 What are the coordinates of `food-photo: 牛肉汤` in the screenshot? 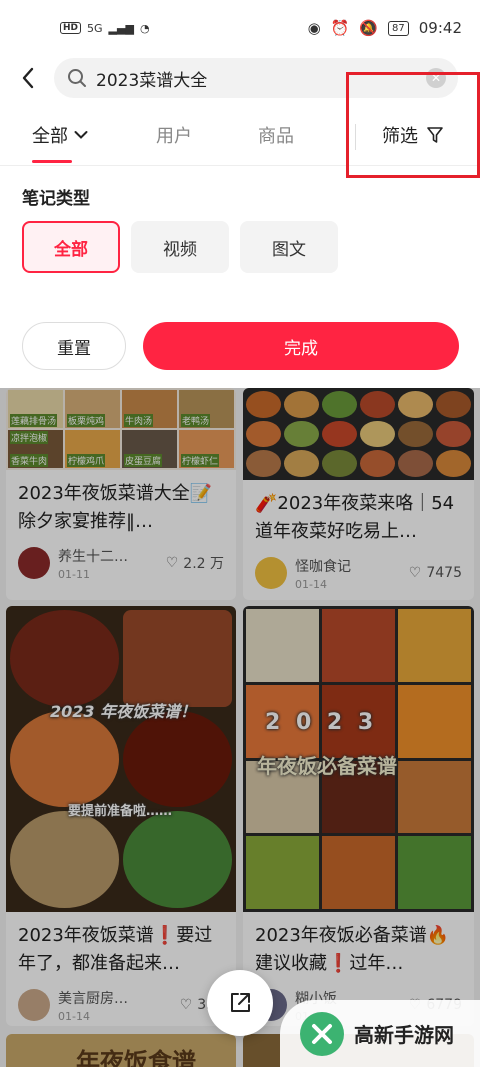 It's located at (149, 409).